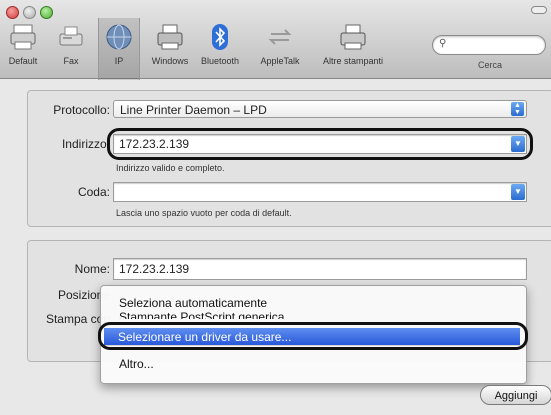  What do you see at coordinates (23, 37) in the screenshot?
I see `default-printer-icon` at bounding box center [23, 37].